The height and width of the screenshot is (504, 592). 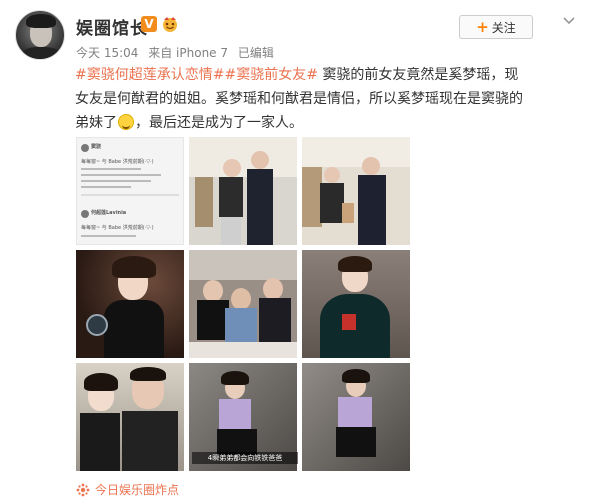 What do you see at coordinates (503, 27) in the screenshot?
I see `follow-label: 关注` at bounding box center [503, 27].